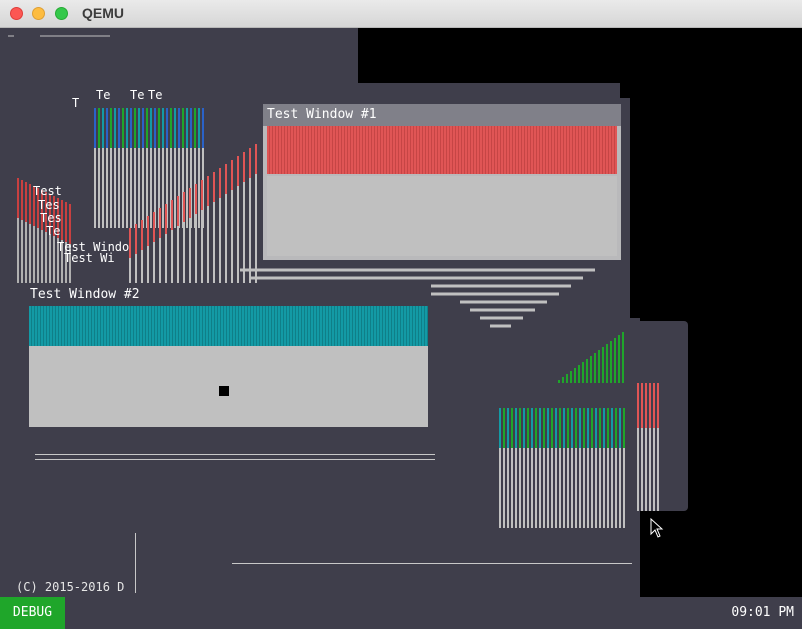  Describe the element at coordinates (228, 355) in the screenshot. I see `test-window-2: Test Window #2` at that location.